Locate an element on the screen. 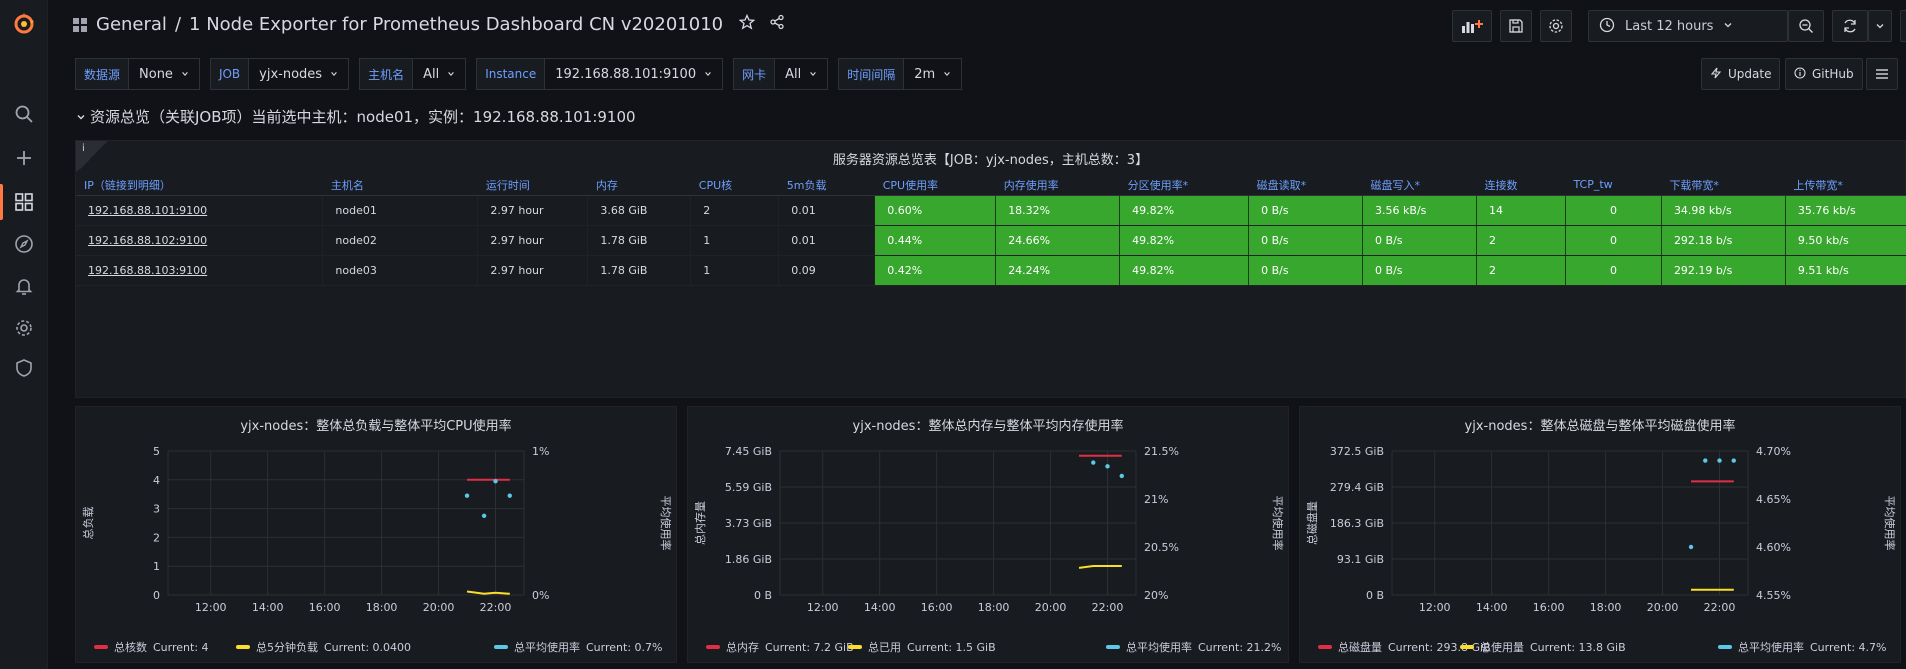 This screenshot has height=669, width=1906. table-cell: 0.60% is located at coordinates (935, 210).